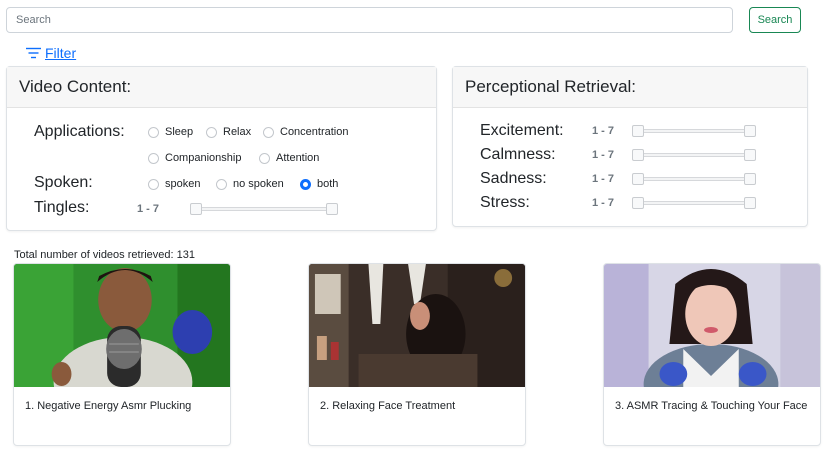  What do you see at coordinates (314, 132) in the screenshot?
I see `option-label: Concentration` at bounding box center [314, 132].